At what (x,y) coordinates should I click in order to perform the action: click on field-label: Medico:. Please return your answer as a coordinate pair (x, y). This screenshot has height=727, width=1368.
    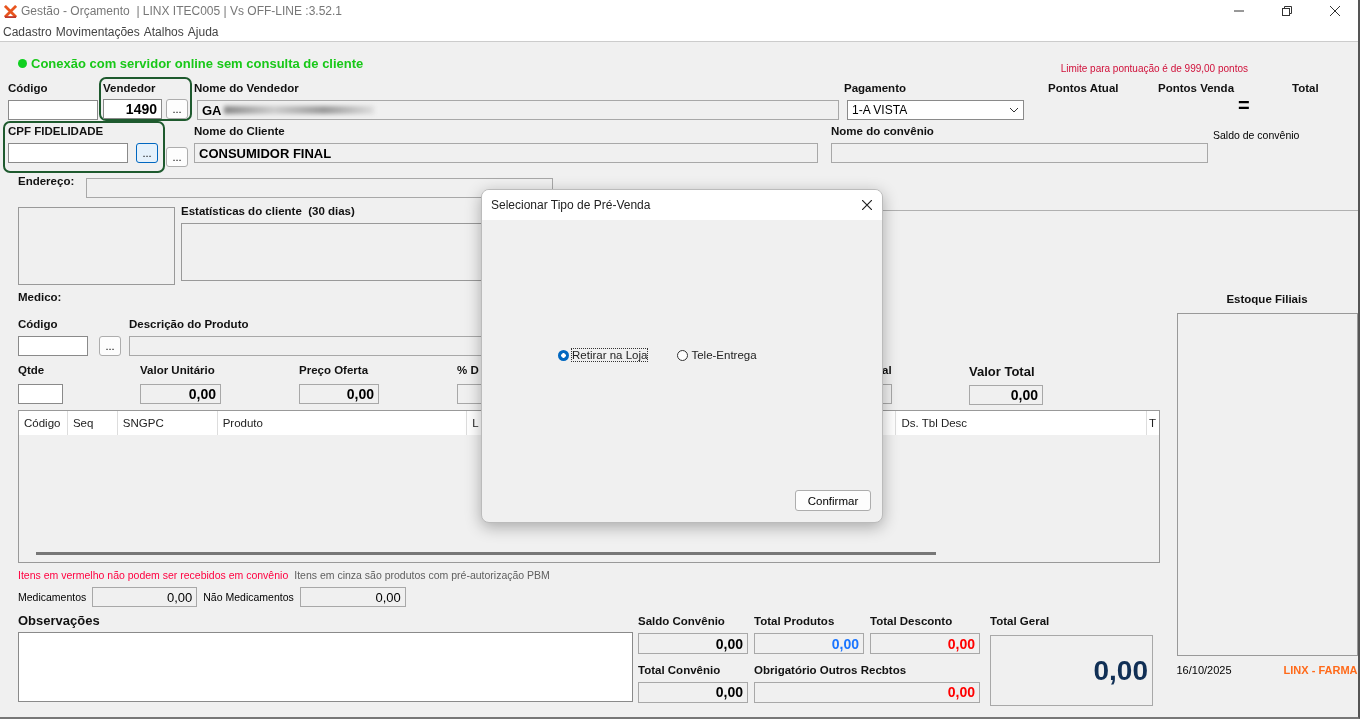
    Looking at the image, I should click on (40, 298).